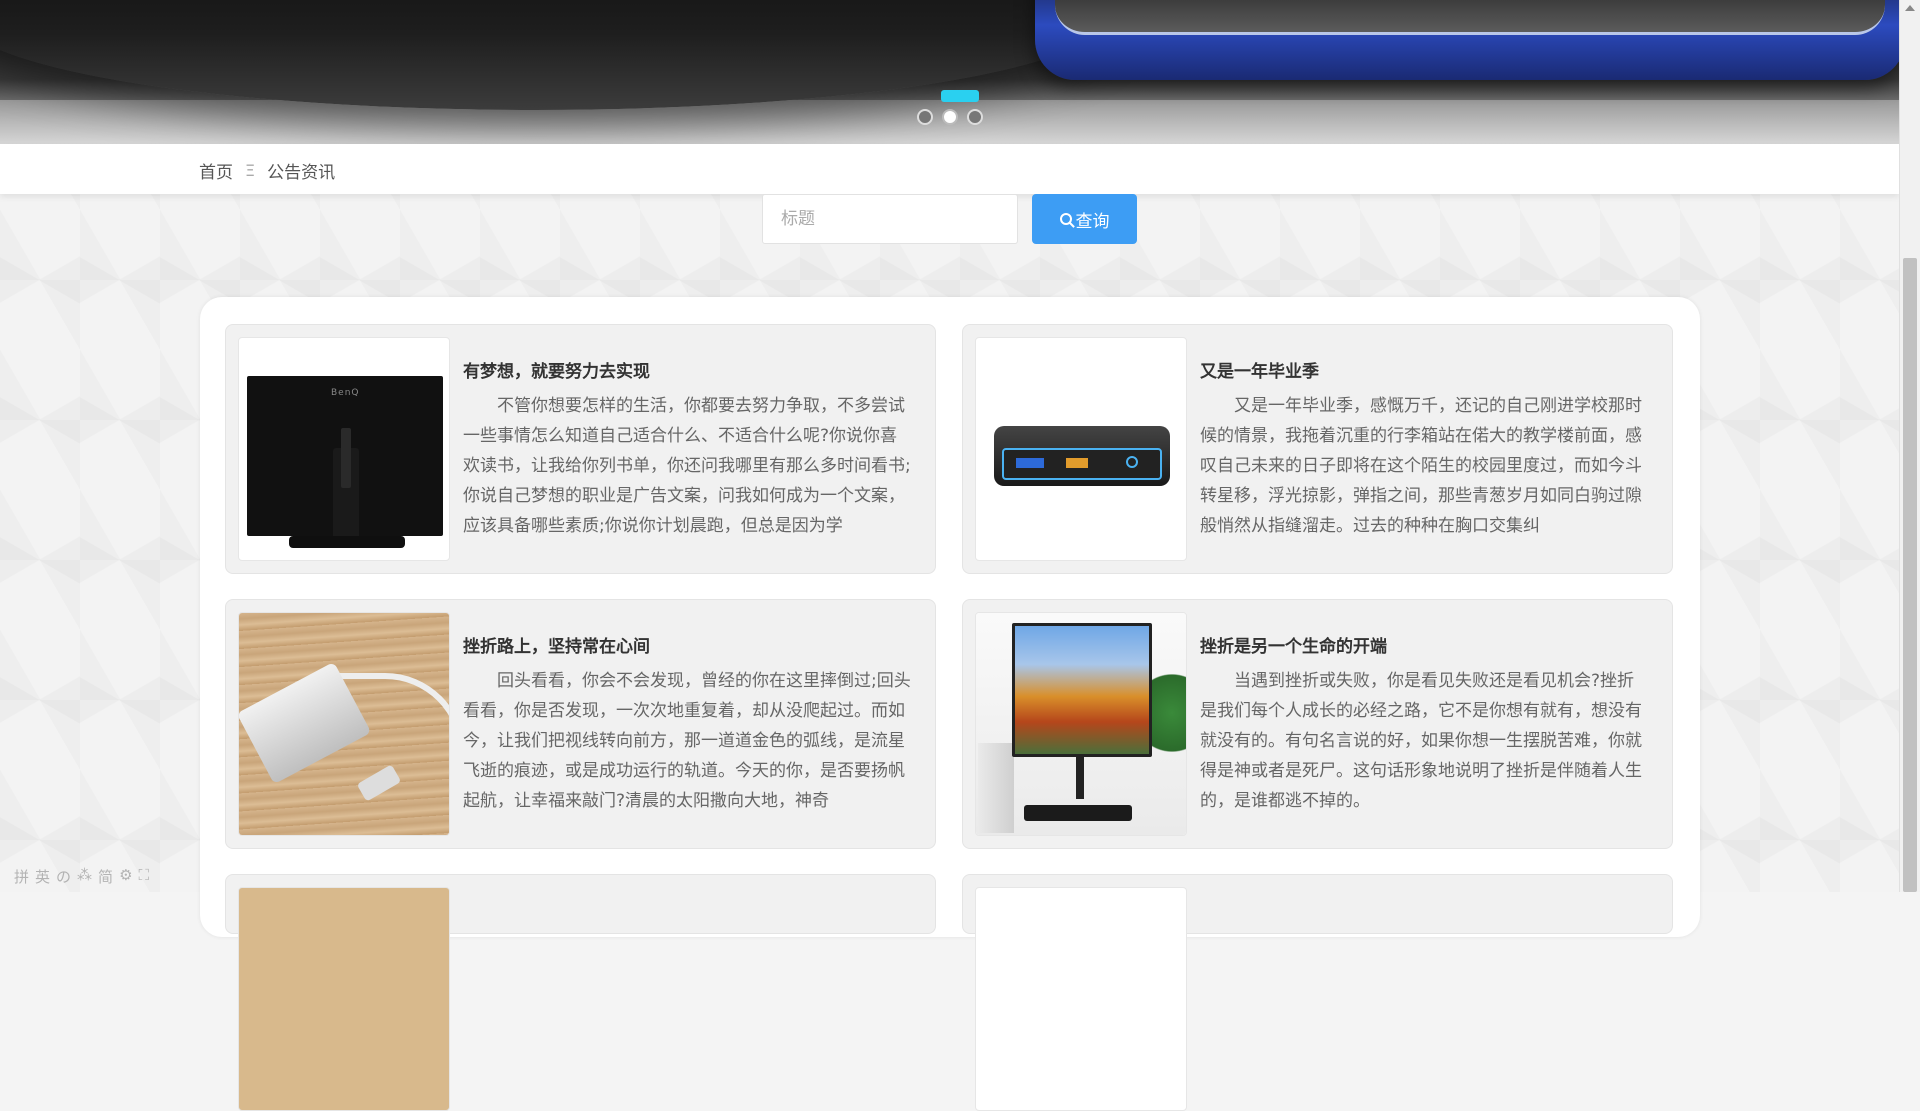 Image resolution: width=1920 pixels, height=1111 pixels. Describe the element at coordinates (1081, 724) in the screenshot. I see `desktop-monitor-image` at that location.